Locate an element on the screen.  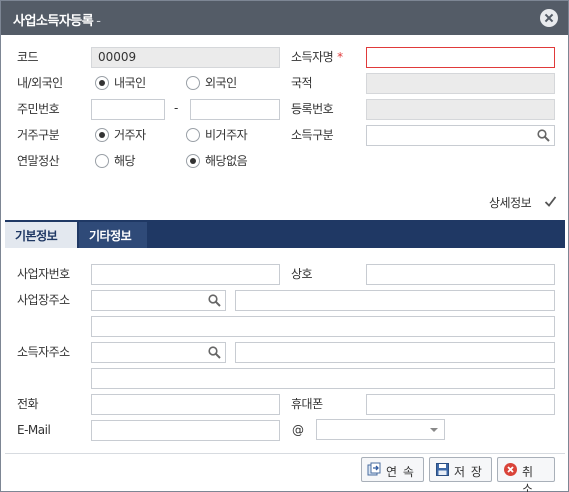
radio-applicable is located at coordinates (102, 161).